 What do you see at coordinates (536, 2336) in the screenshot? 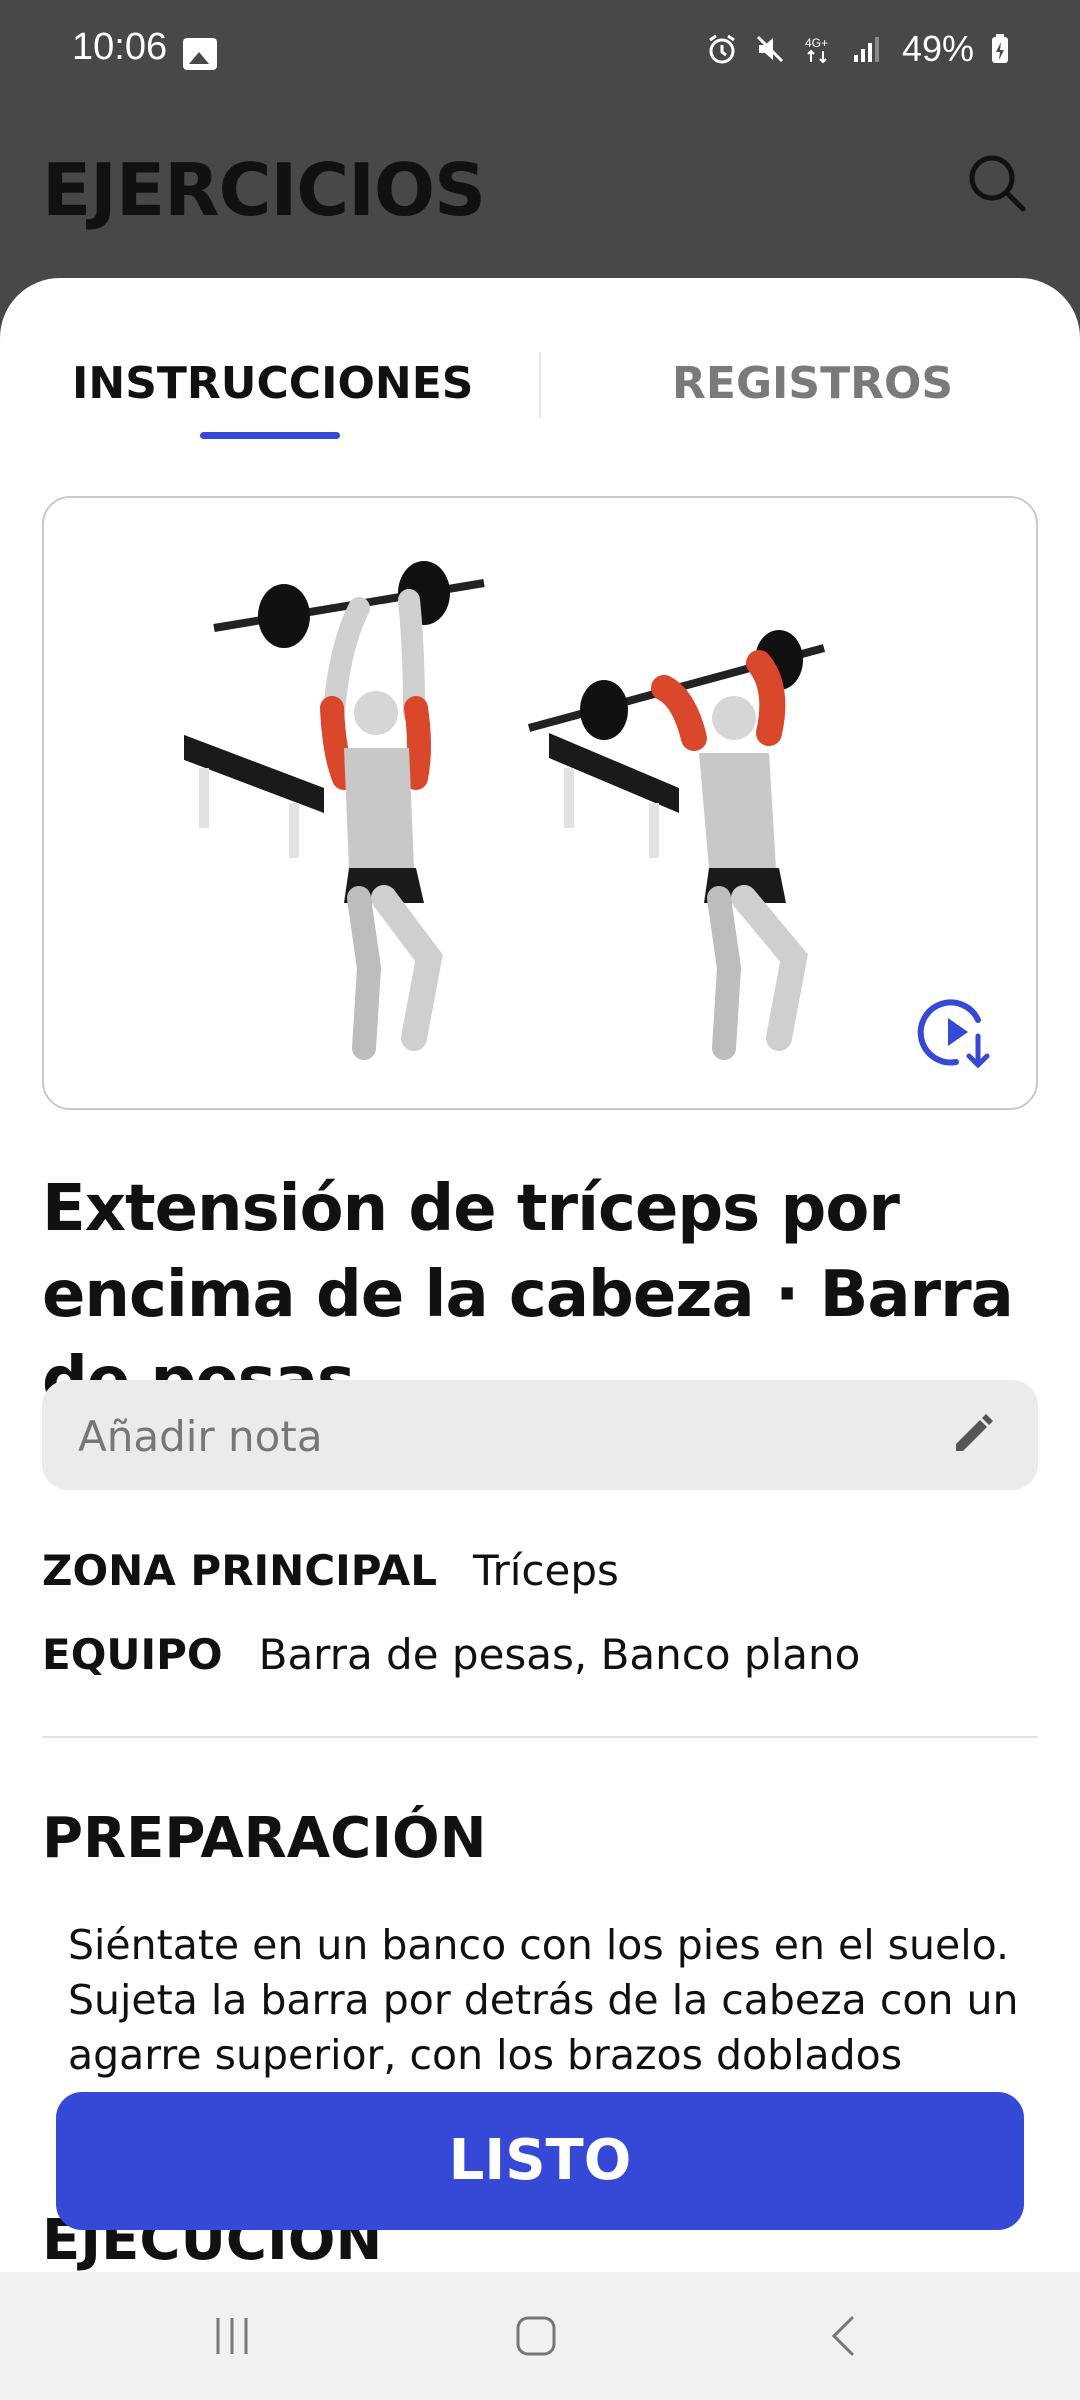
I see `home-icon` at bounding box center [536, 2336].